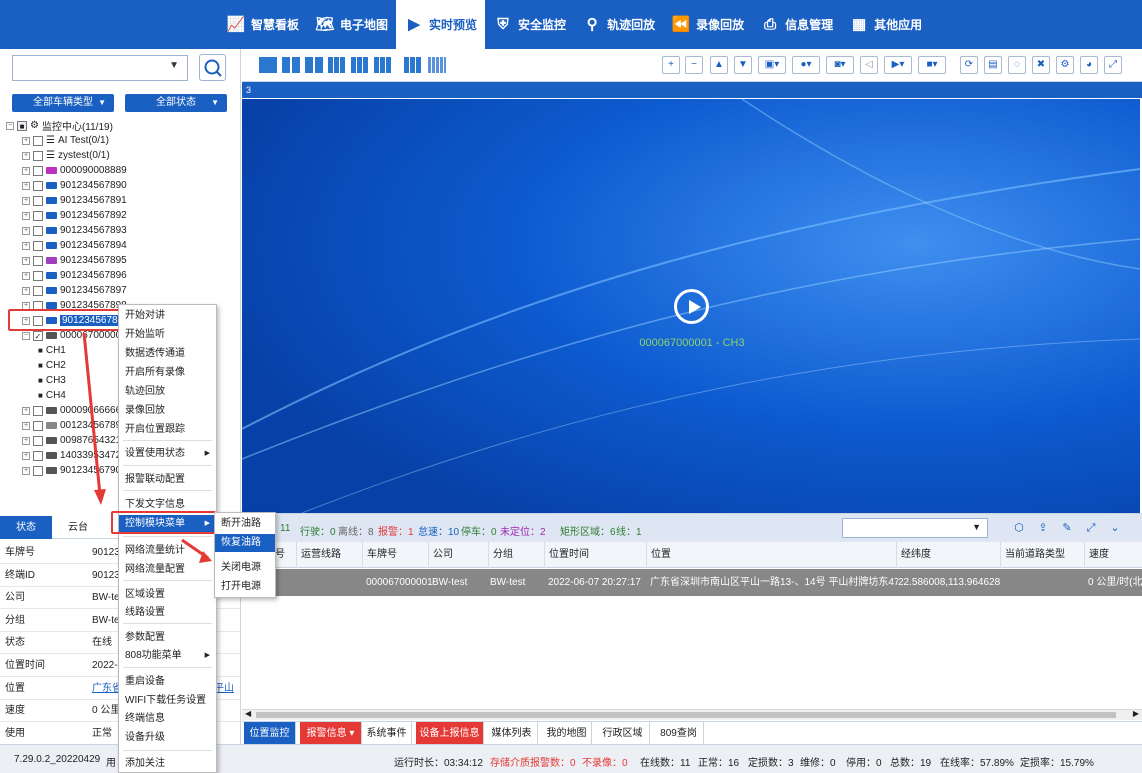 The image size is (1142, 773). Describe the element at coordinates (694, 65) in the screenshot. I see `zoom-out-icon: −` at that location.